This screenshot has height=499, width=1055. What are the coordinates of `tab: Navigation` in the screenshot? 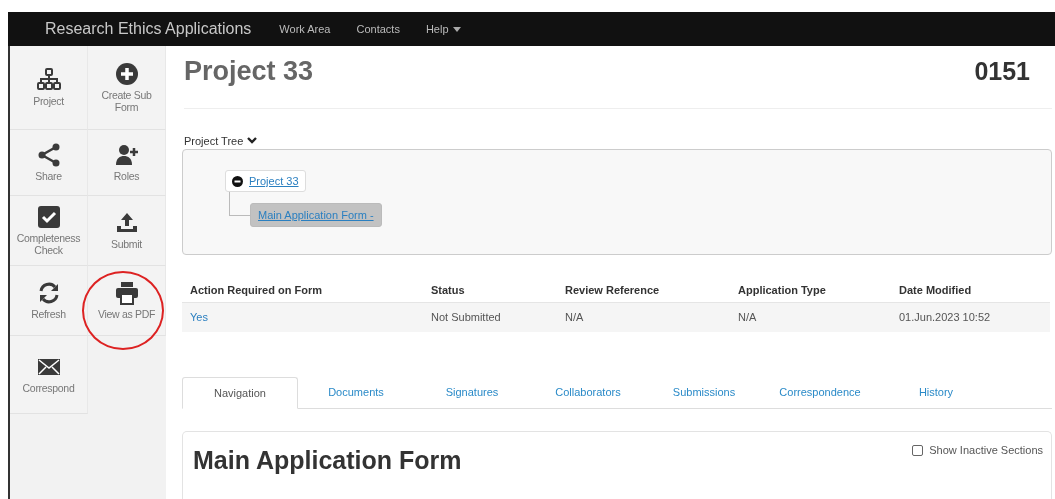 It's located at (240, 393).